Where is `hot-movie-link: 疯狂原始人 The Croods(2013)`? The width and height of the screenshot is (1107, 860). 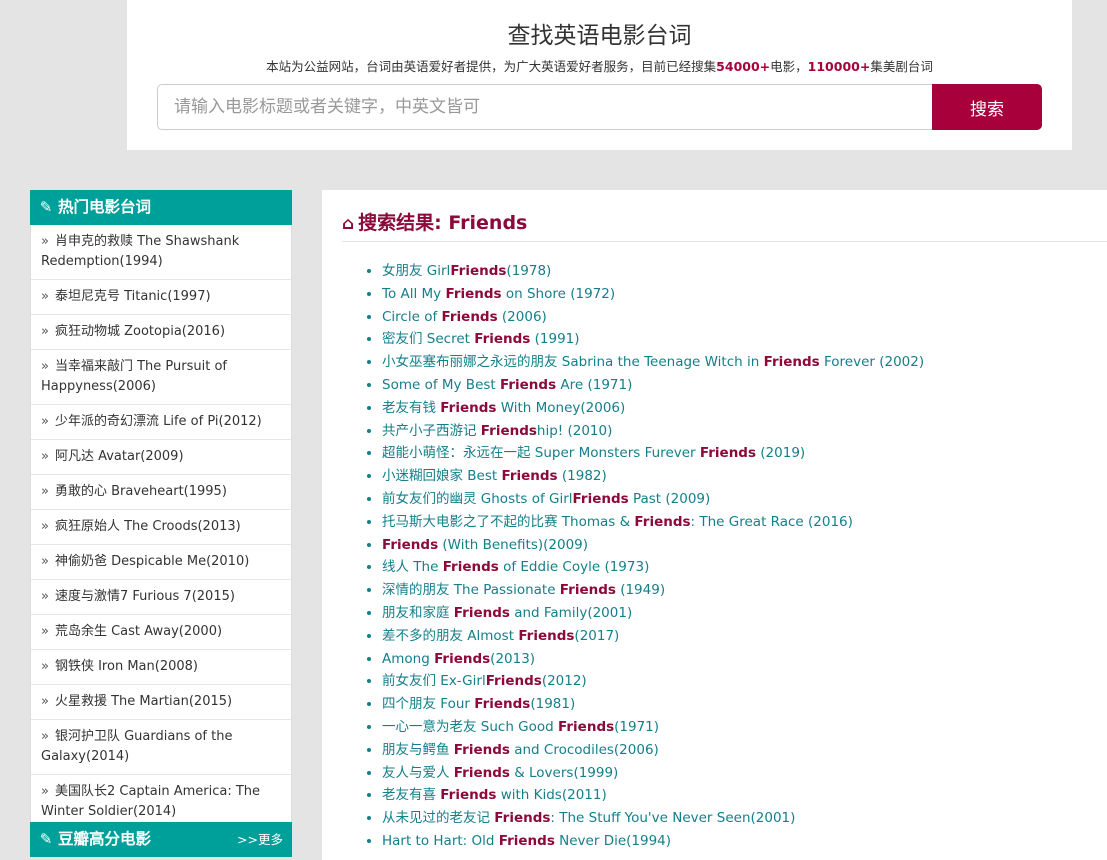
hot-movie-link: 疯狂原始人 The Croods(2013) is located at coordinates (148, 526).